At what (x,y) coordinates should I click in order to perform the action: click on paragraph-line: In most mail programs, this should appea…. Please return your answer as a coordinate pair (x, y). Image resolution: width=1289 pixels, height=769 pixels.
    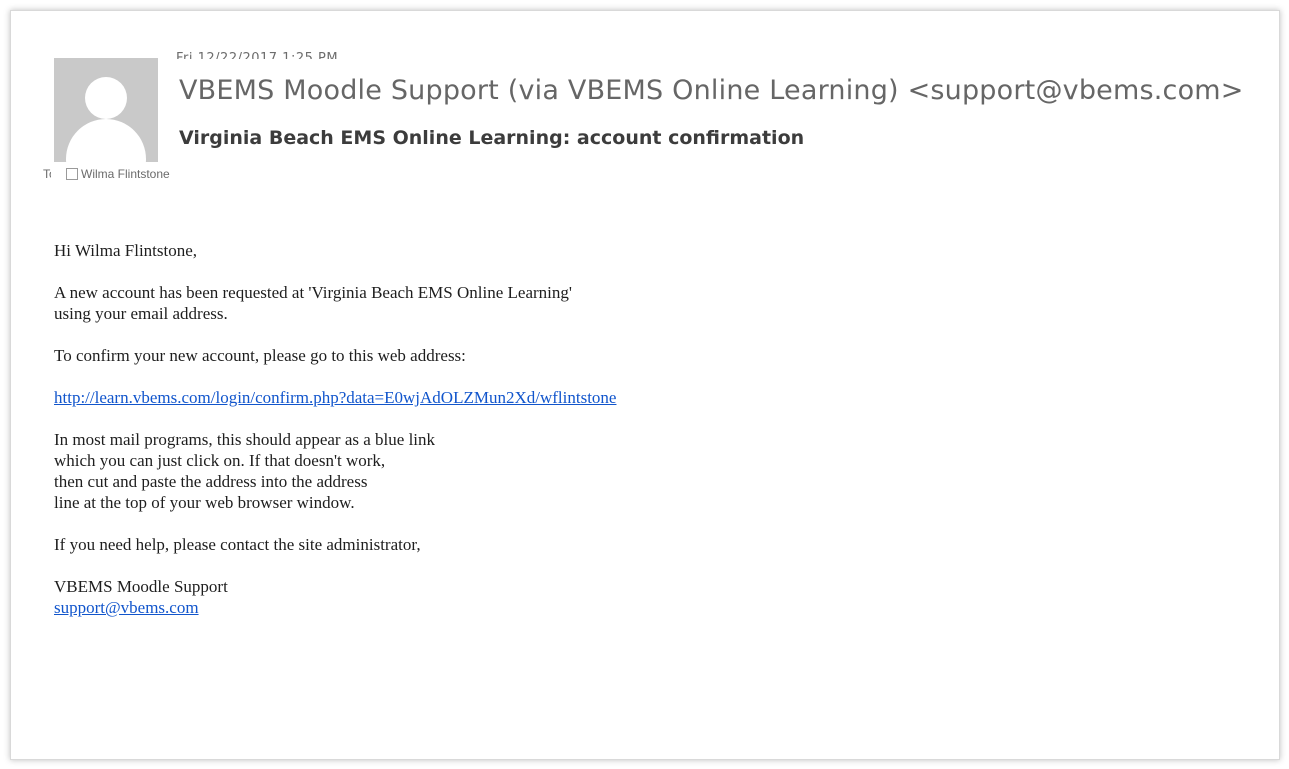
    Looking at the image, I should click on (245, 439).